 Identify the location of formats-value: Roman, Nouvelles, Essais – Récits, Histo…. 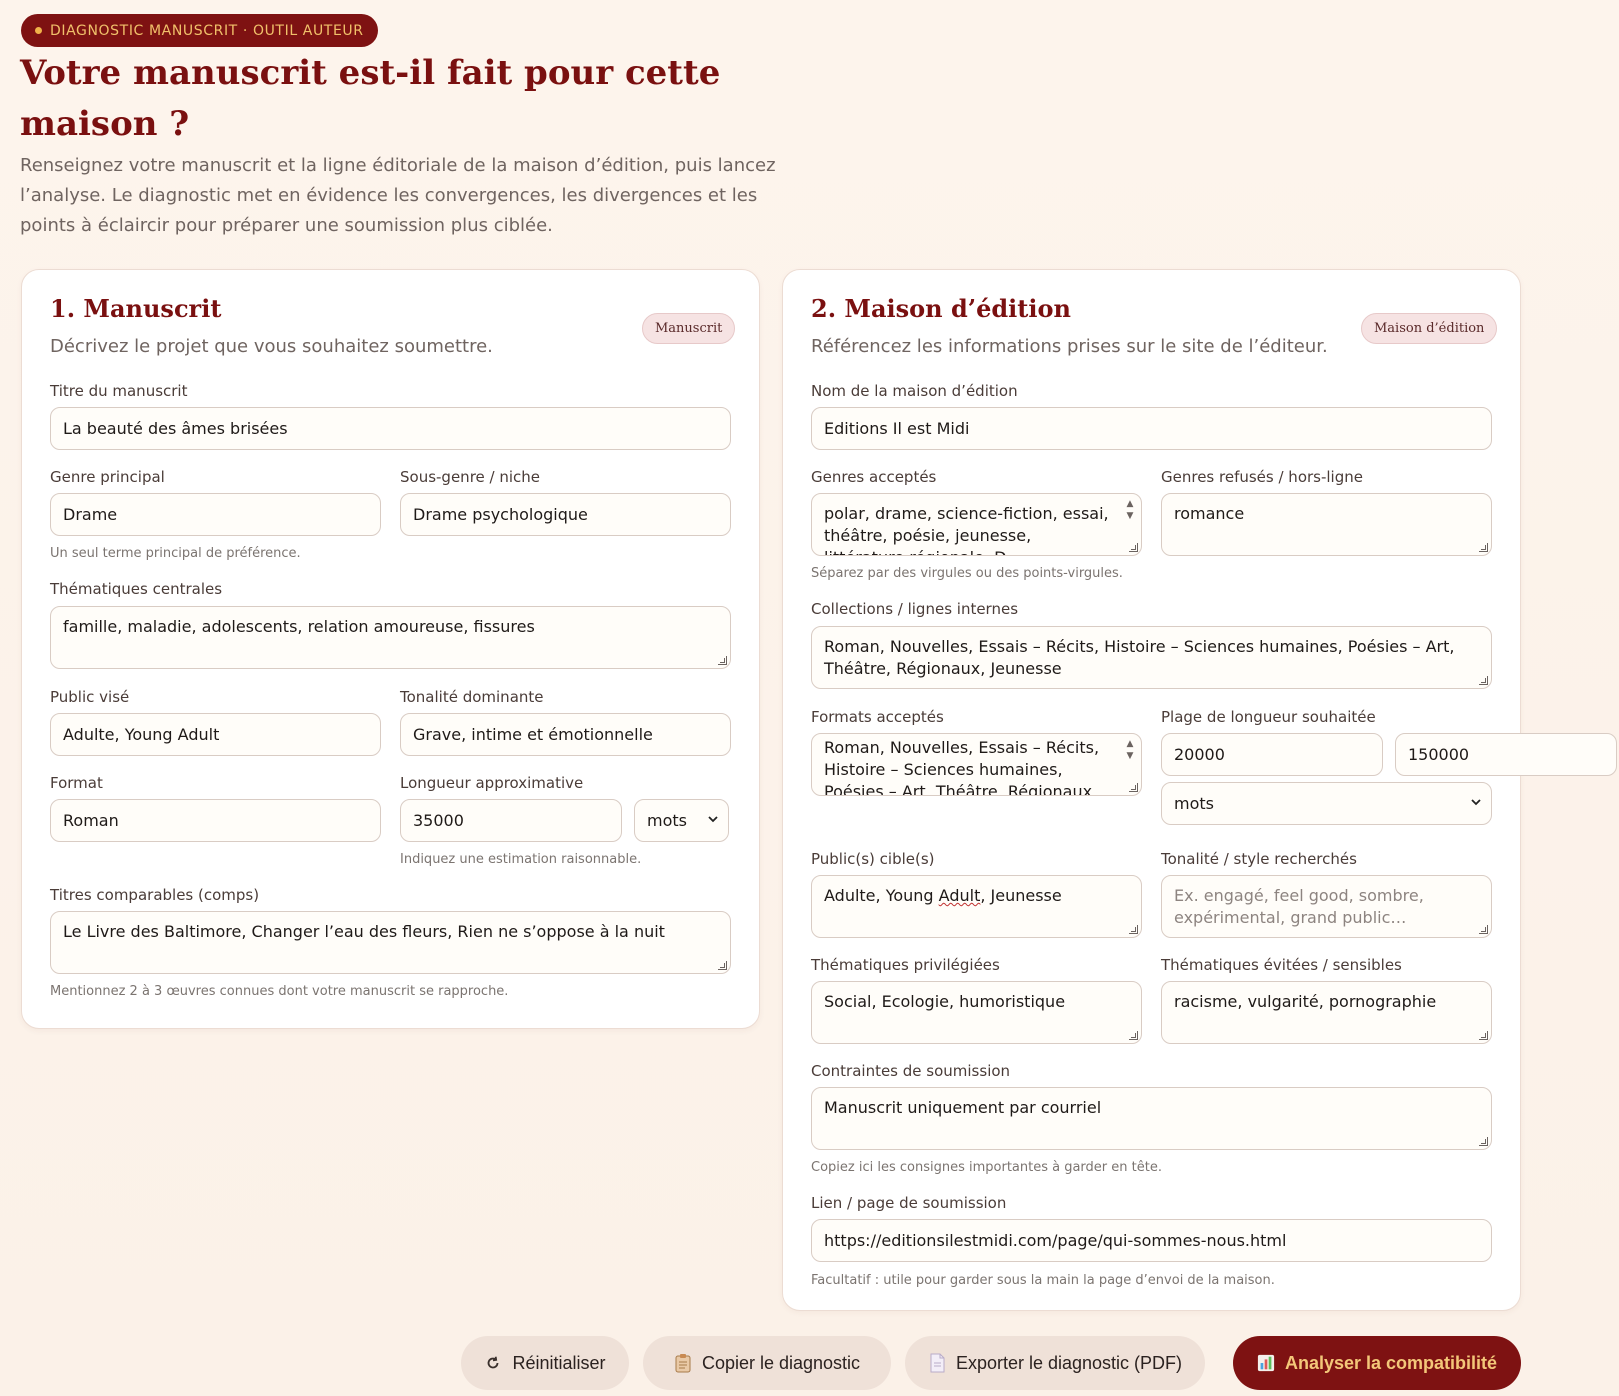
(962, 767).